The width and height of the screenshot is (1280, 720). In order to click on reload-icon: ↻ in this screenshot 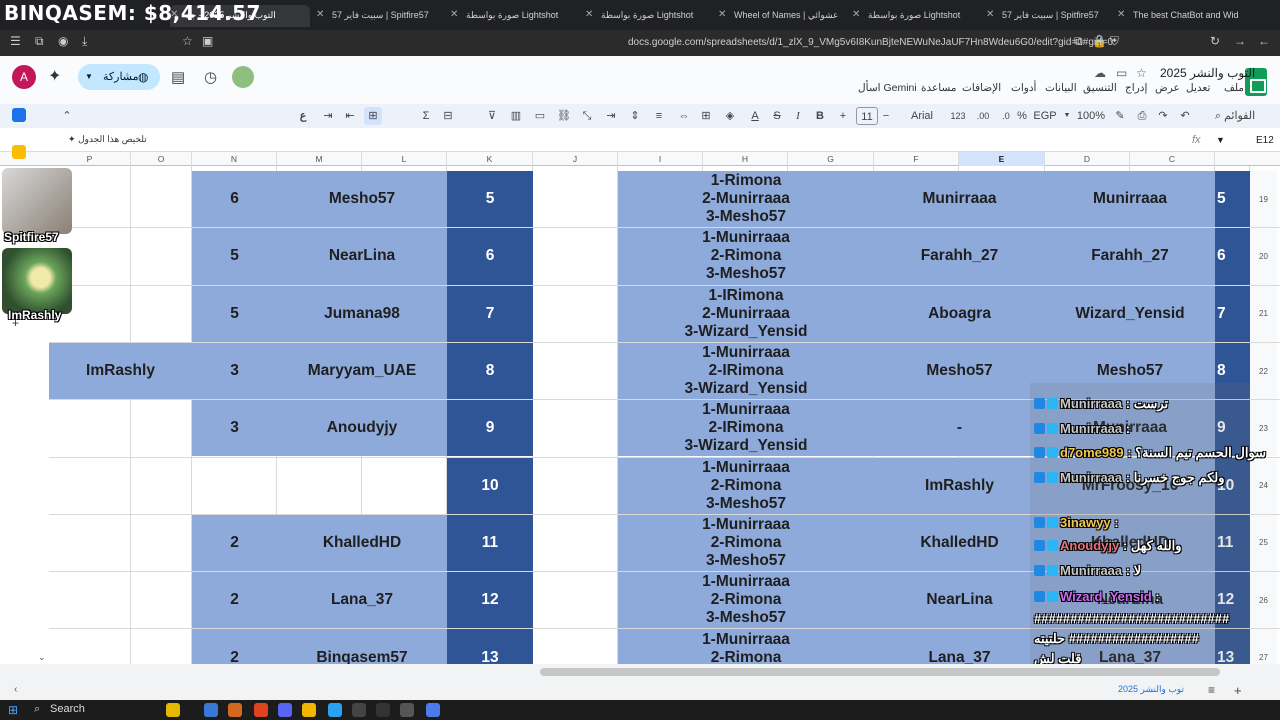, I will do `click(1215, 41)`.